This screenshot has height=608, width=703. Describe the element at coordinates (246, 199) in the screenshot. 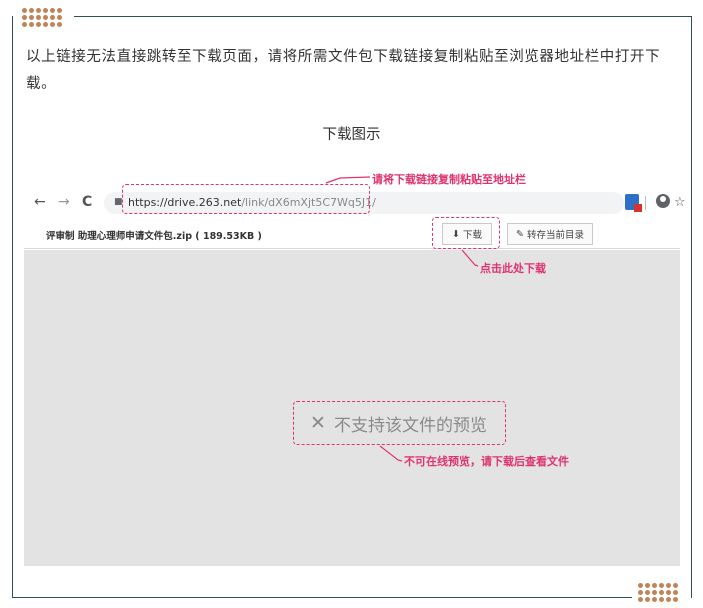

I see `url-highlight-box` at that location.